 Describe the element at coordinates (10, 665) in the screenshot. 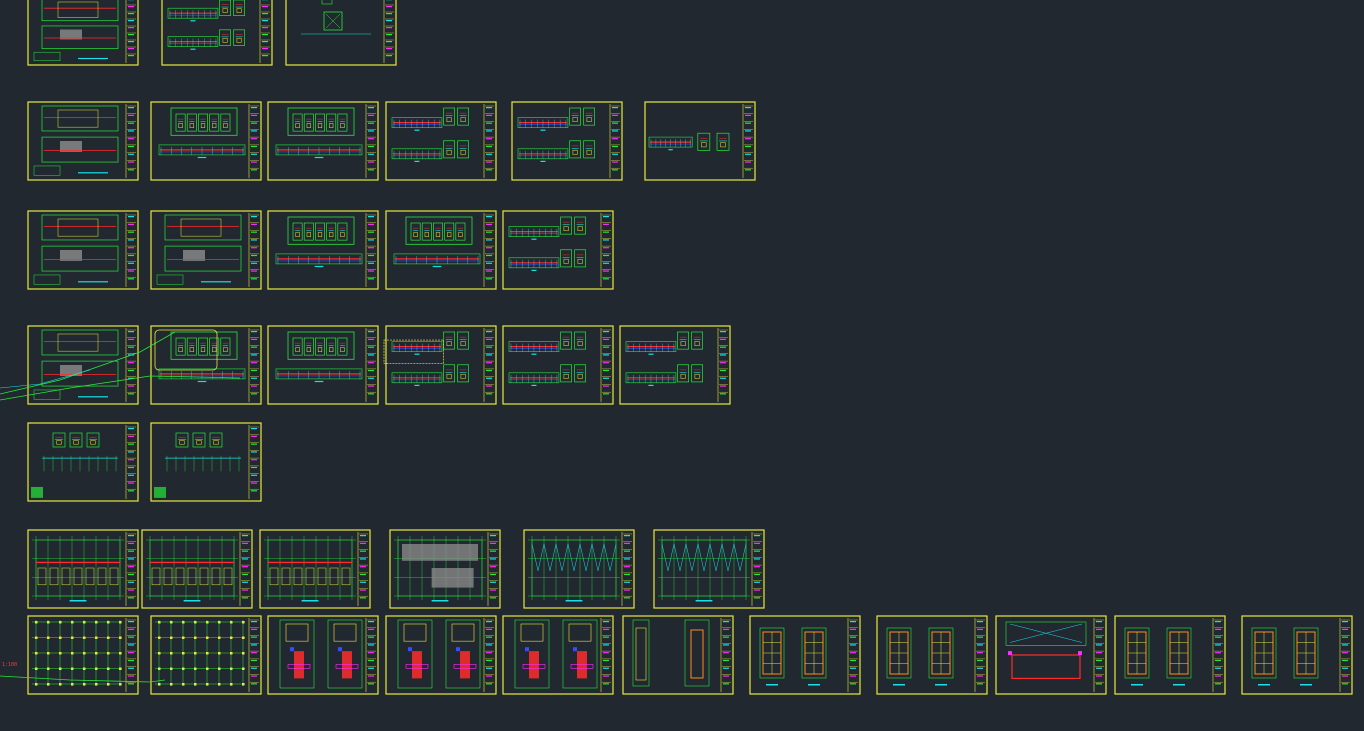

I see `leader-annotation-text: 1:100` at that location.